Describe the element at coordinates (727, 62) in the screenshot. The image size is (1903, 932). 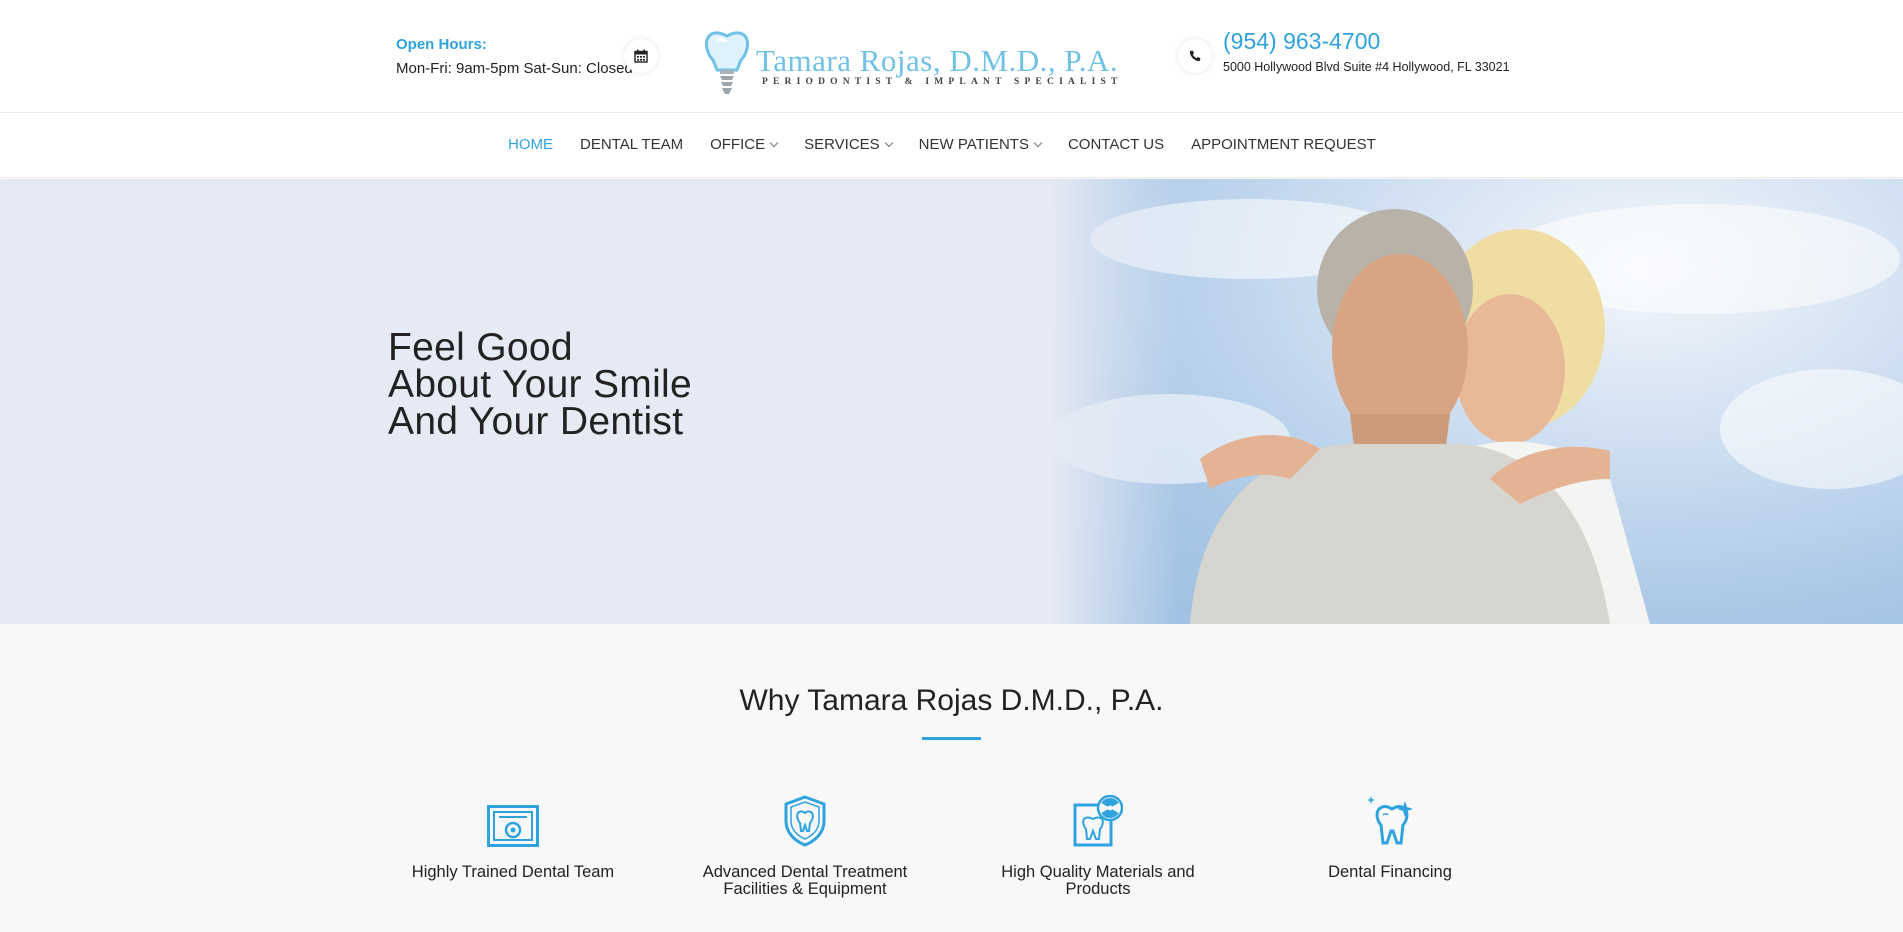
I see `tooth-implant-logo-icon` at that location.